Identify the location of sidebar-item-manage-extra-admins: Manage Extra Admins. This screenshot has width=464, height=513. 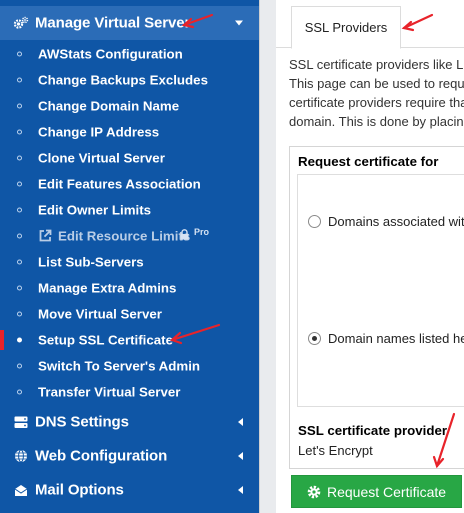
(129, 288).